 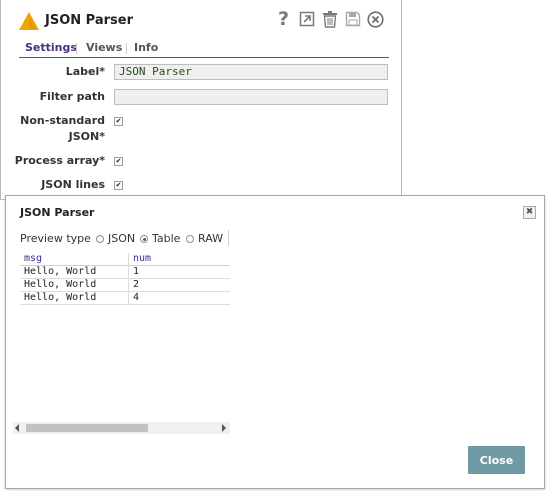 What do you see at coordinates (62, 120) in the screenshot?
I see `non-standard-json-label-line1: Non-standard` at bounding box center [62, 120].